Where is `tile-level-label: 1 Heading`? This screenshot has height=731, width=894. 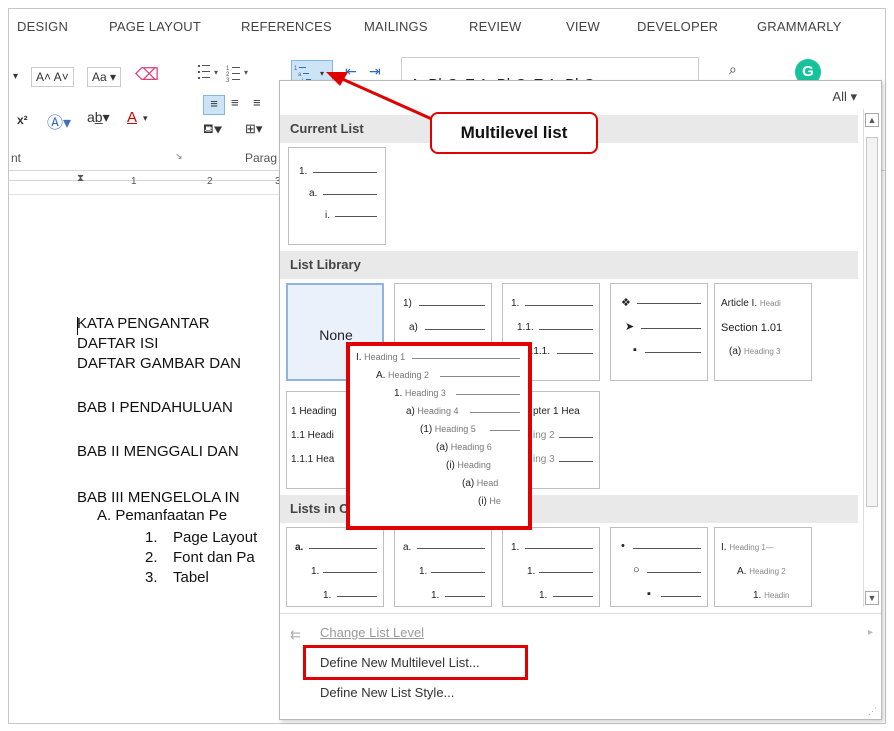
tile-level-label: 1 Heading is located at coordinates (314, 411).